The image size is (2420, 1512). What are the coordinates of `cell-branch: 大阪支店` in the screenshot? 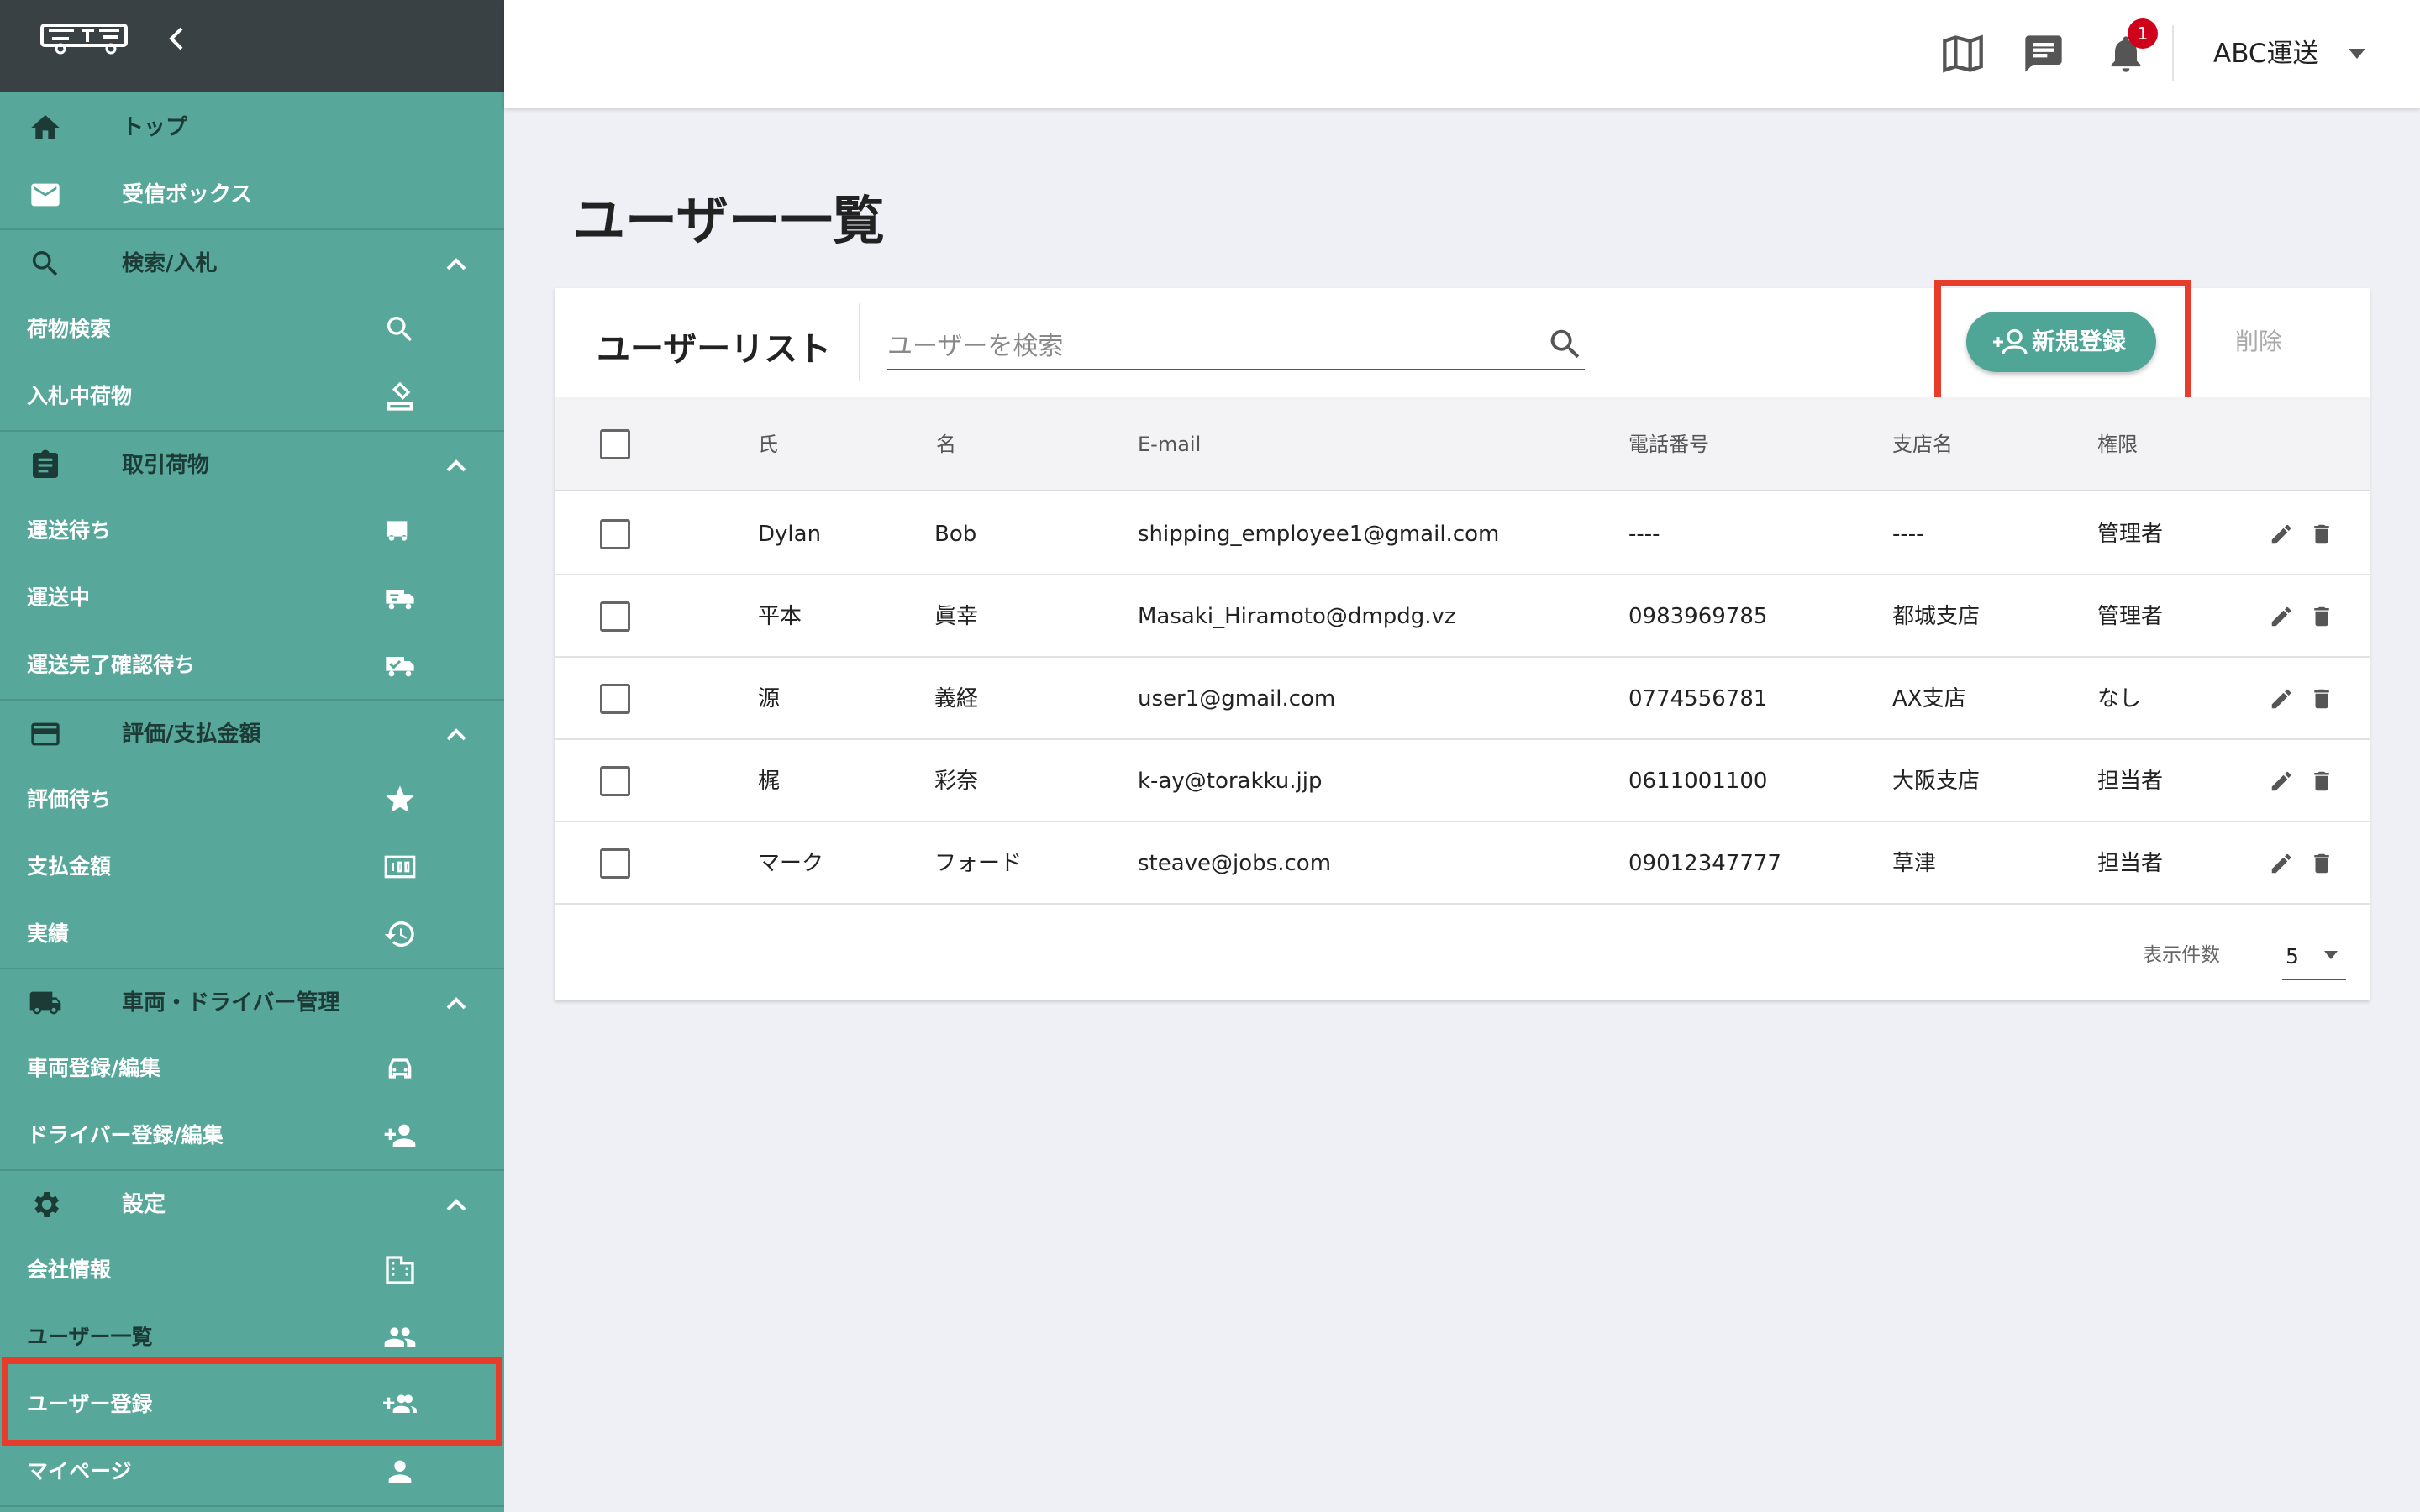 It's located at (1936, 781).